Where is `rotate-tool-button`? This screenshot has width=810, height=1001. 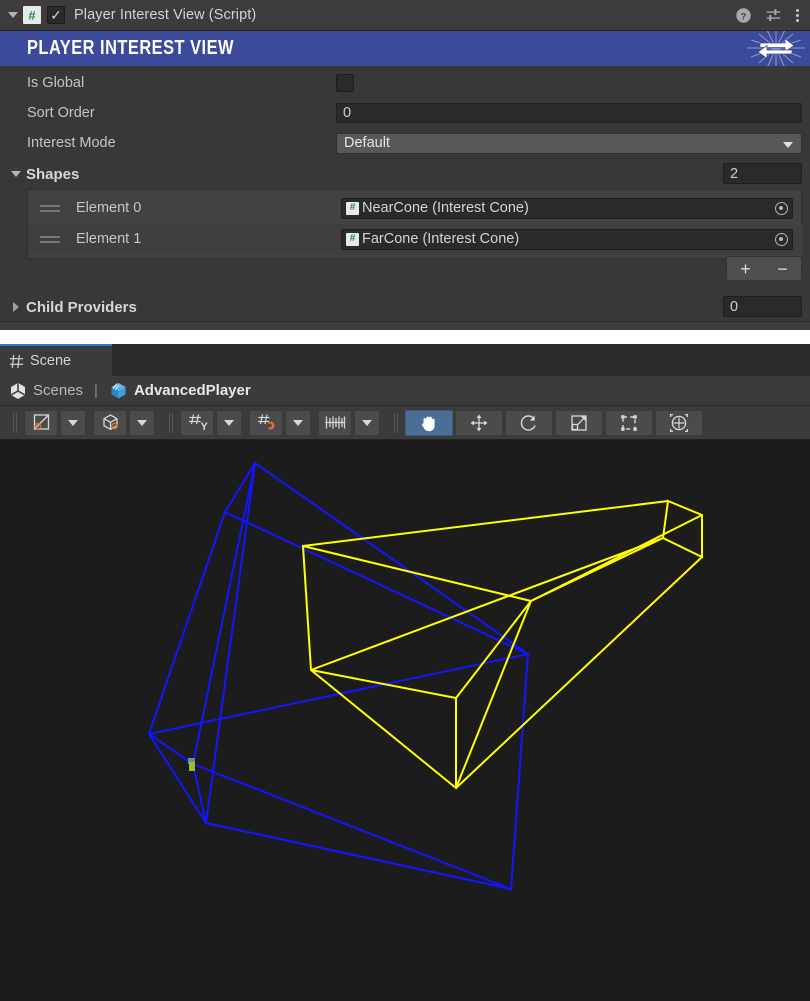 rotate-tool-button is located at coordinates (529, 422).